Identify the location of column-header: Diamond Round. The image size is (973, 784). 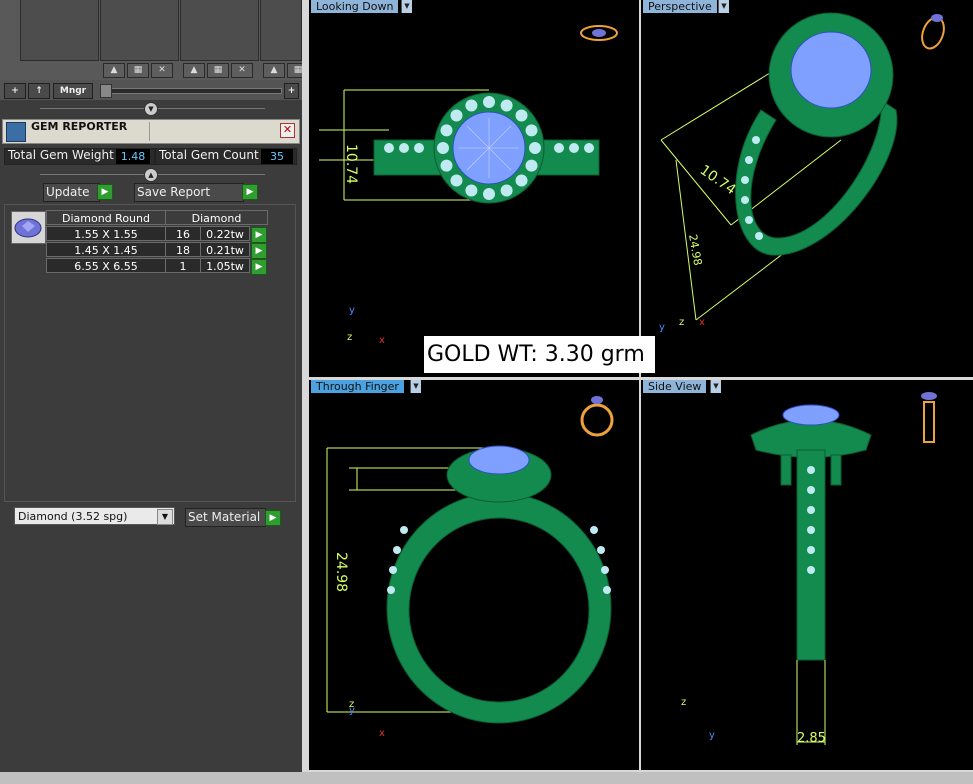
(106, 217).